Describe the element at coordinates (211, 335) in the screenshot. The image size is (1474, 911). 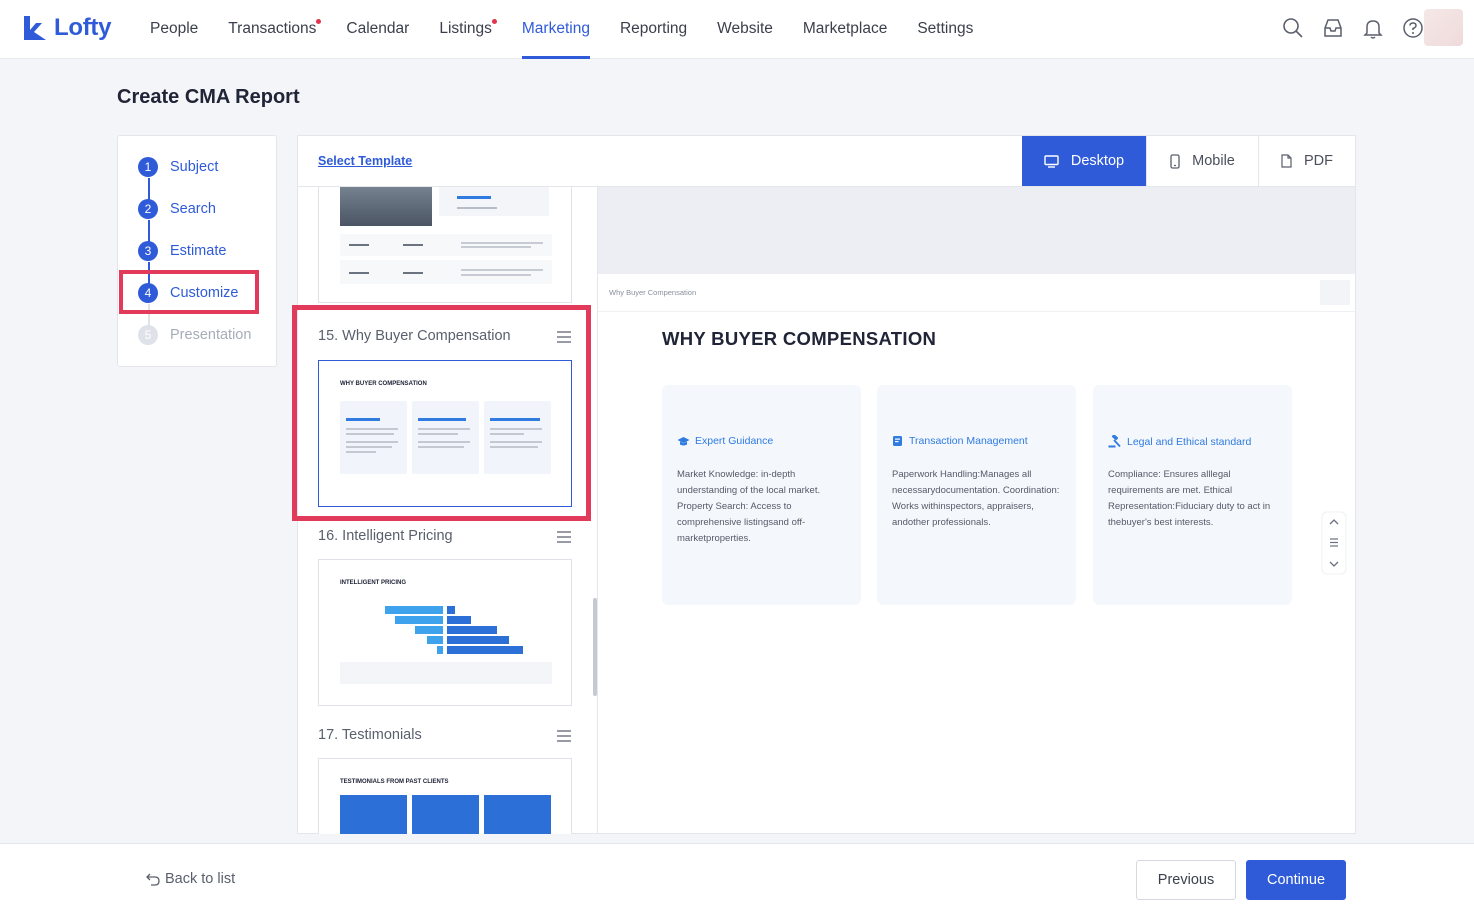
I see `step-label: Presentation` at that location.